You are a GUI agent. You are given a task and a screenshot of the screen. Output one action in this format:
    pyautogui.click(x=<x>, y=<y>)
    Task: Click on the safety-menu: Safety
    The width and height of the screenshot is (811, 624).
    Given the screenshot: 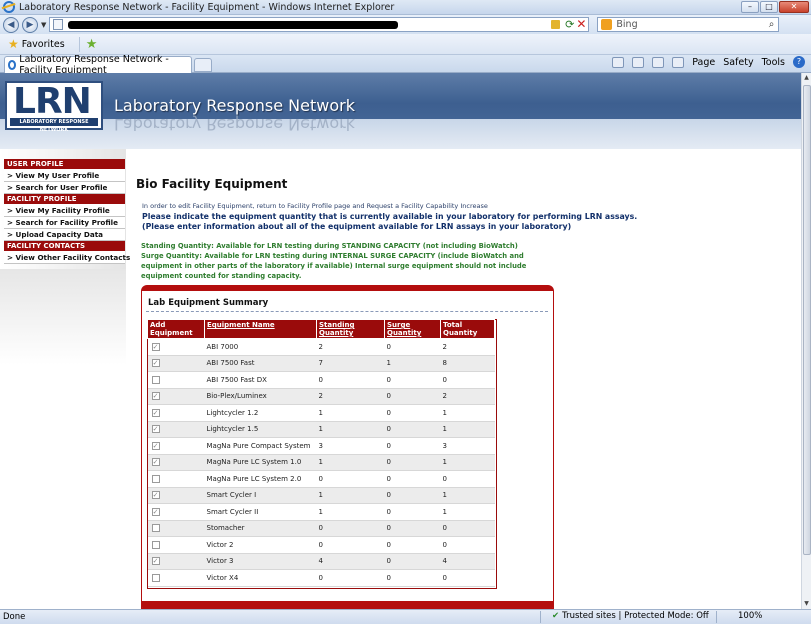 What is the action you would take?
    pyautogui.click(x=738, y=62)
    